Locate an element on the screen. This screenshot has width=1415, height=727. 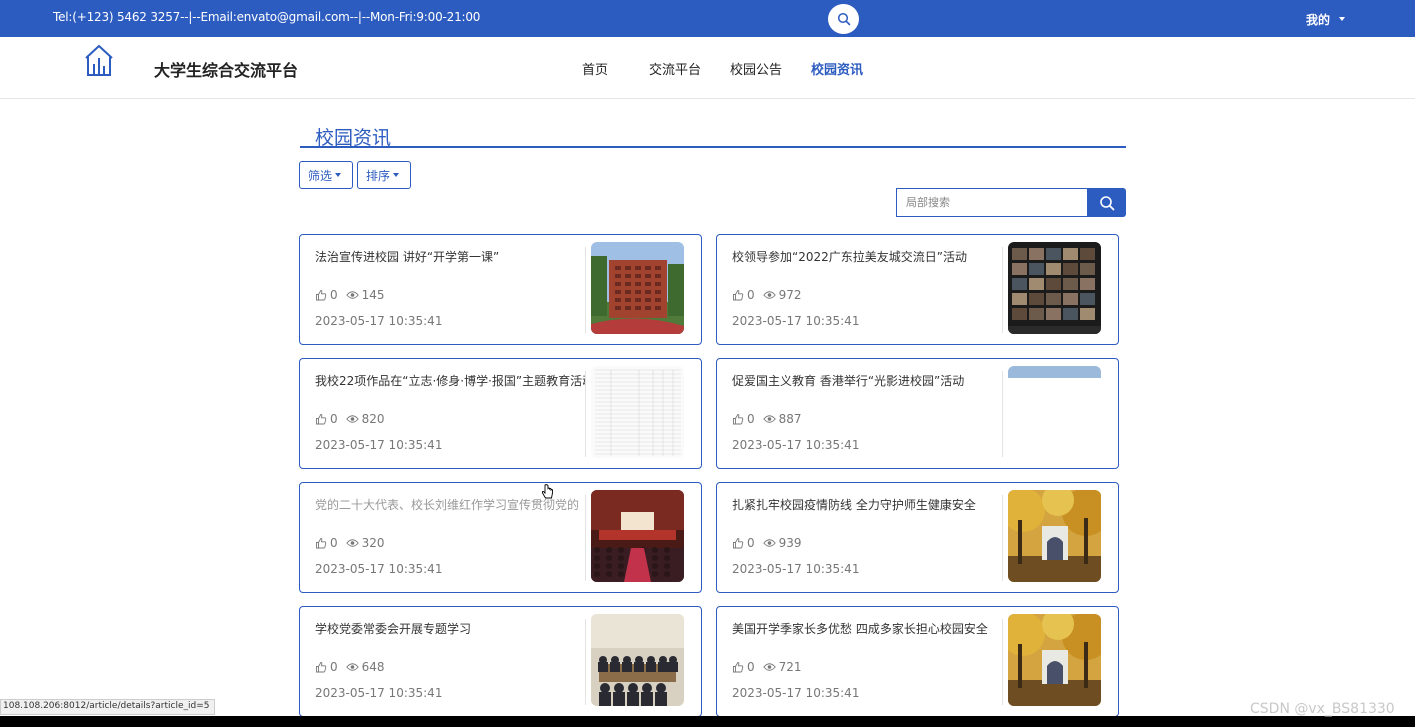
filter-label: 筛选 is located at coordinates (320, 175).